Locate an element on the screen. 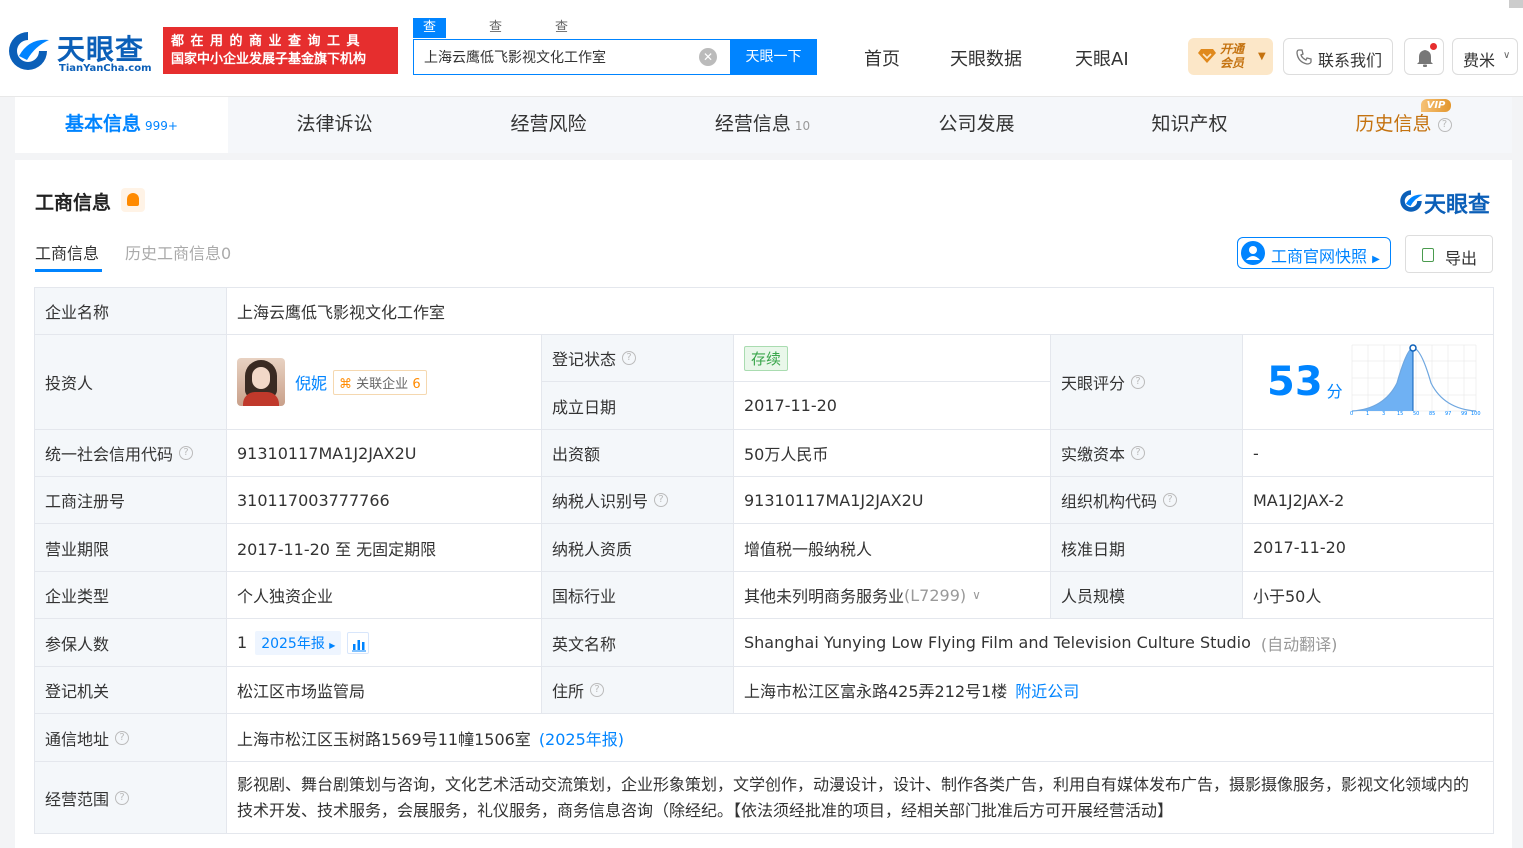  label-investor: 投资人 is located at coordinates (131, 382).